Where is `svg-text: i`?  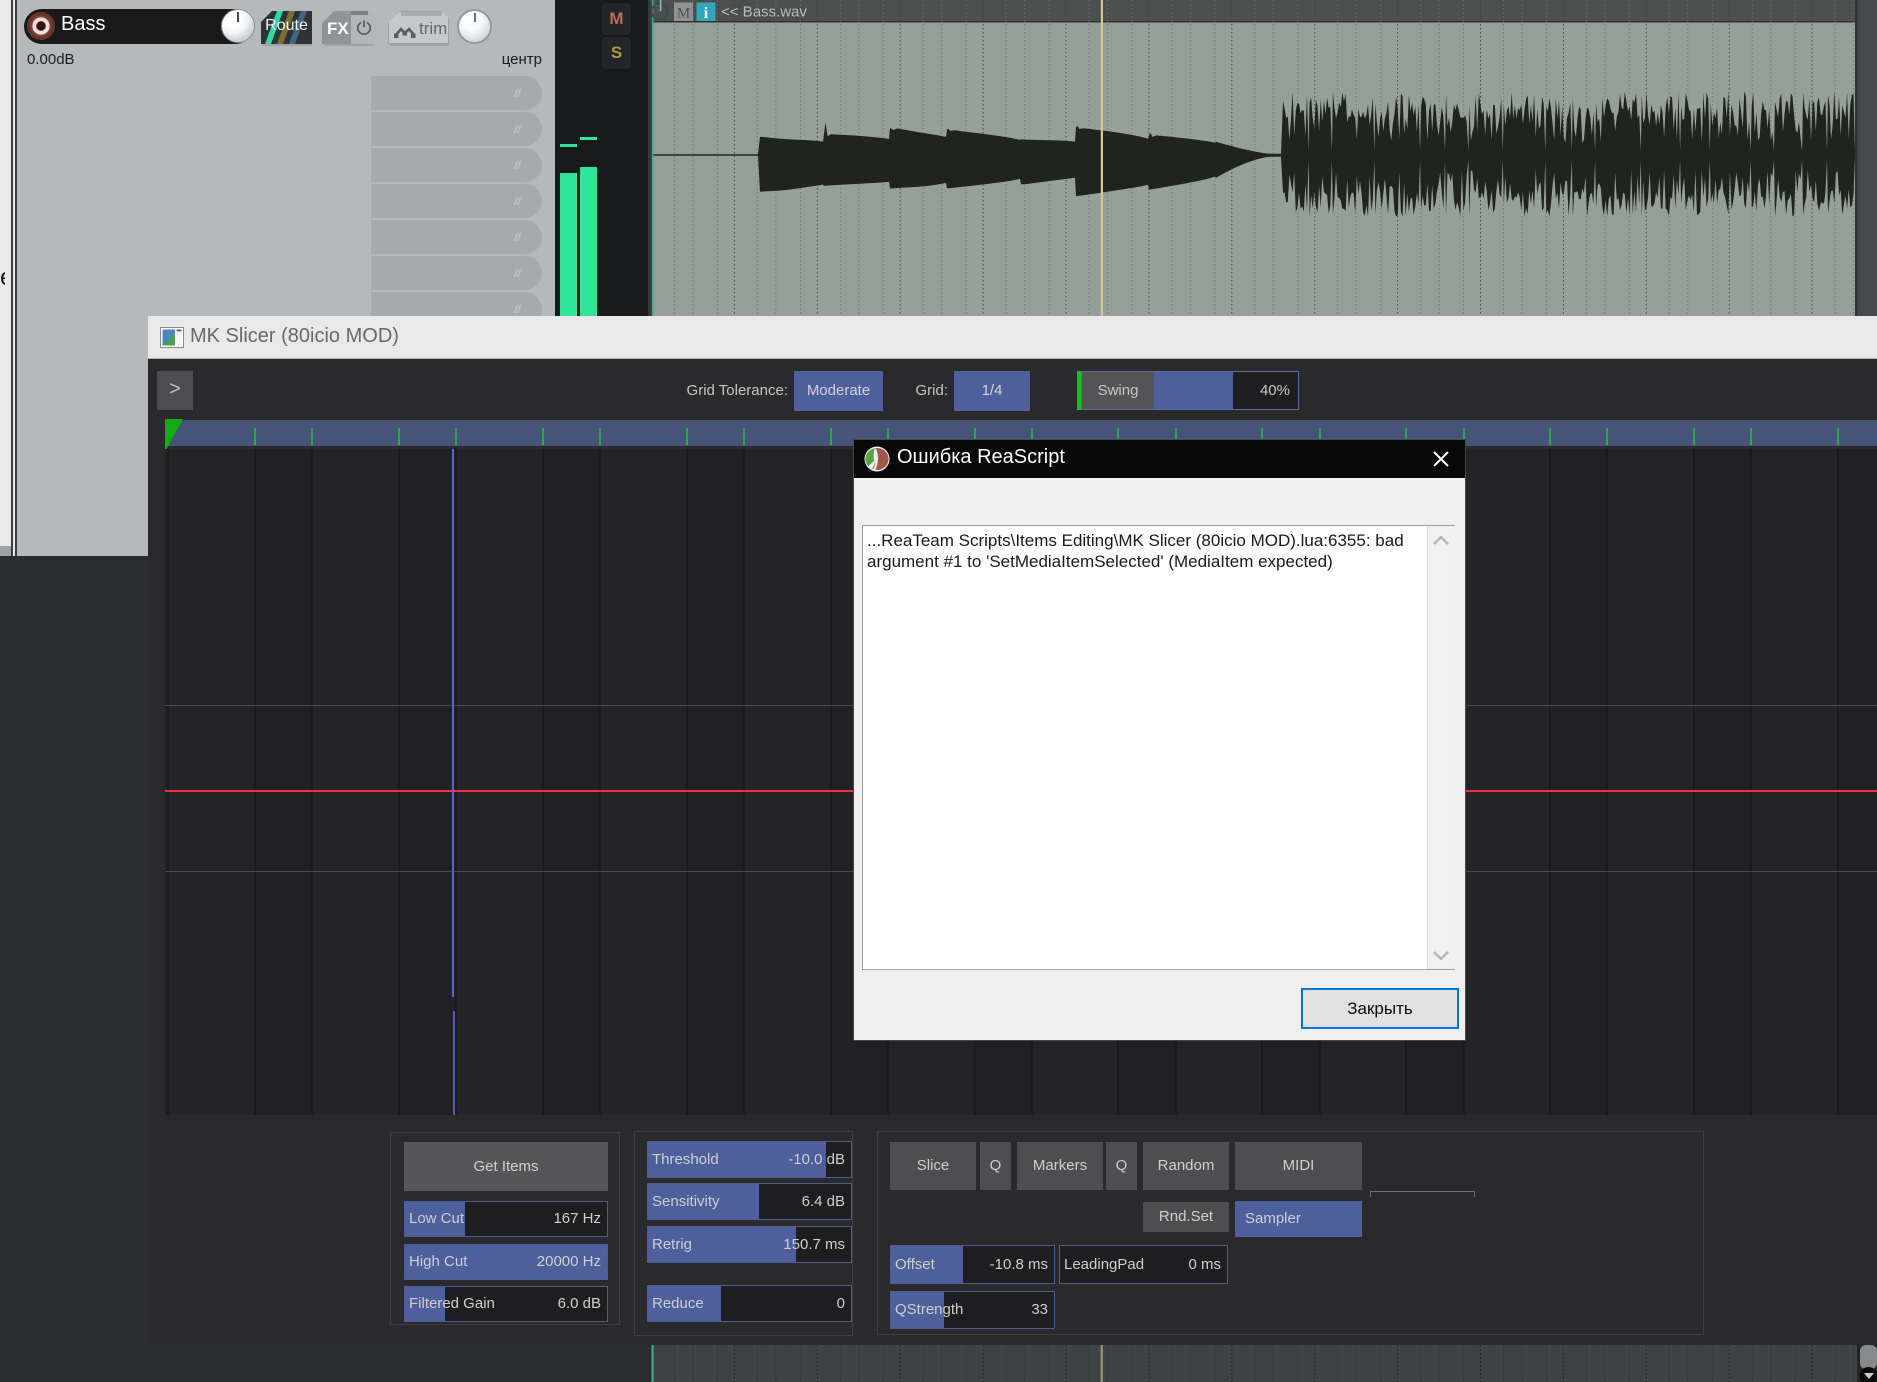
svg-text: i is located at coordinates (706, 13).